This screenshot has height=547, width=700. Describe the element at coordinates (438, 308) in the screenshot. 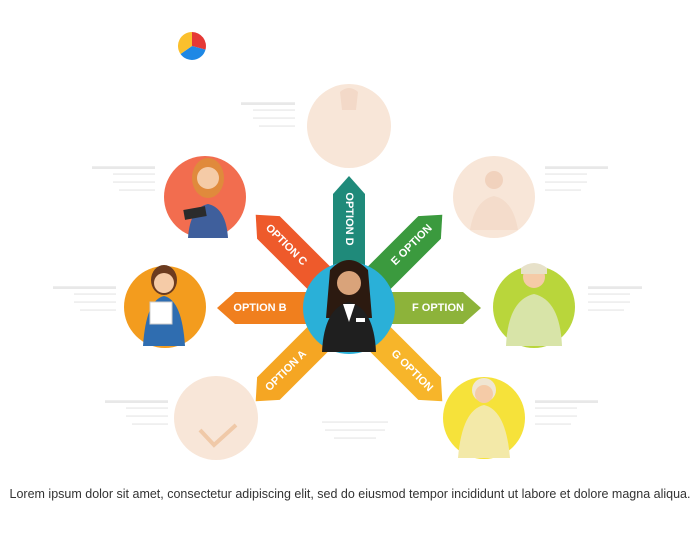

I see `option-label-f: F OPTION` at that location.